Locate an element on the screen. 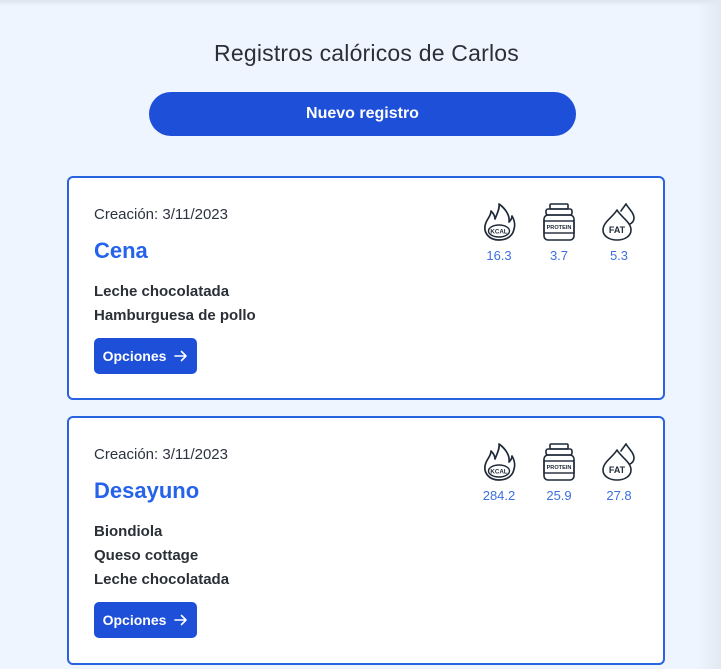  food-list: Leche chocolatada Hamburguesa de pollo is located at coordinates (175, 304).